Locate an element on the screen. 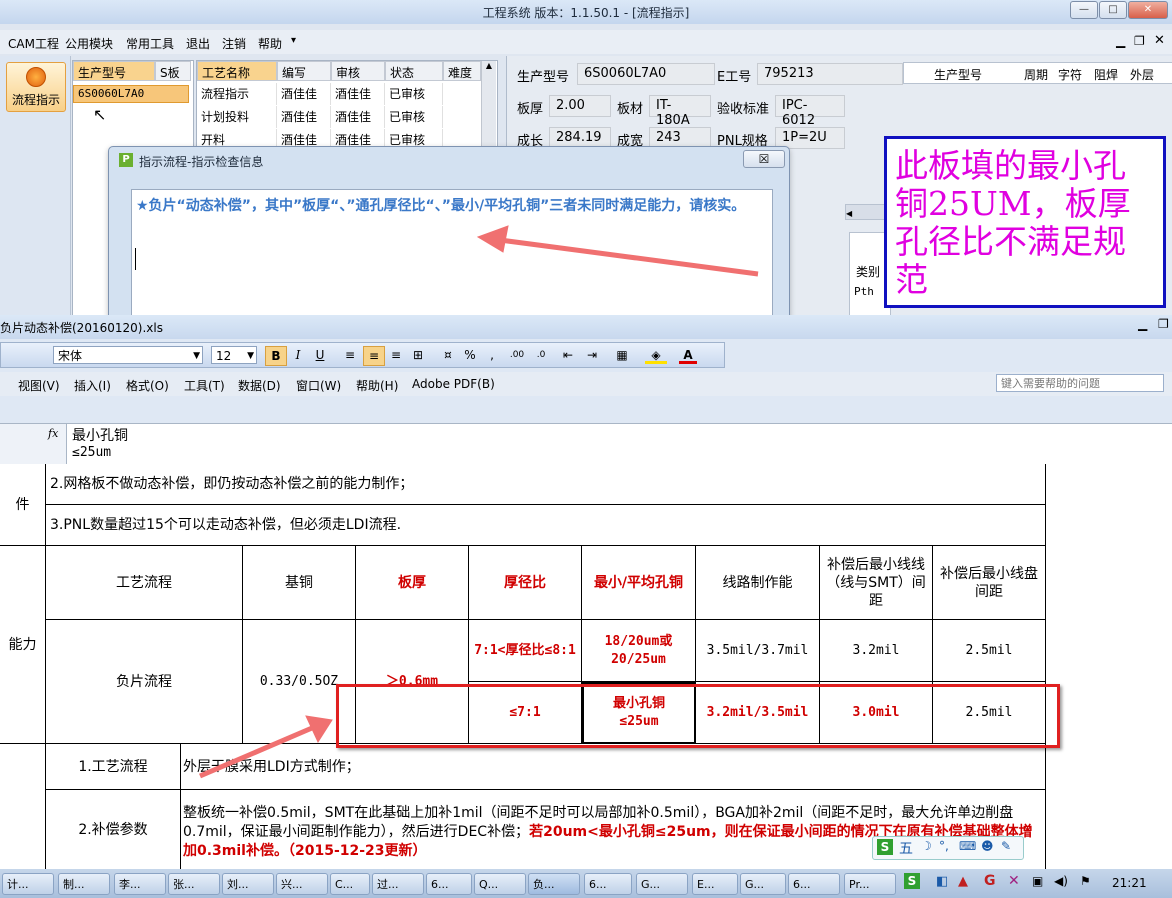  tray-g-icon: G is located at coordinates (990, 881).